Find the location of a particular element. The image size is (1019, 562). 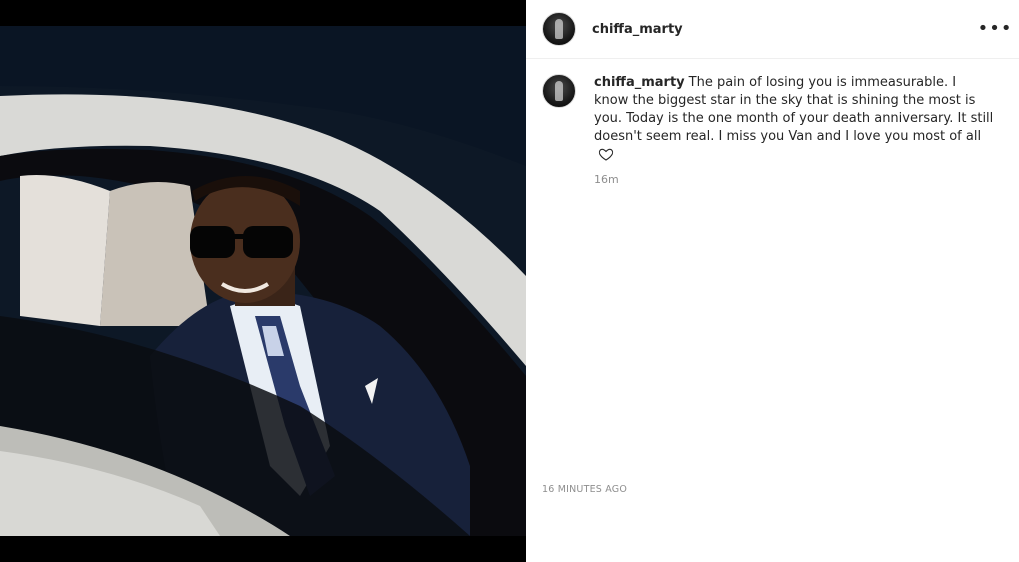

author-username: chiffa_marty is located at coordinates (637, 29).